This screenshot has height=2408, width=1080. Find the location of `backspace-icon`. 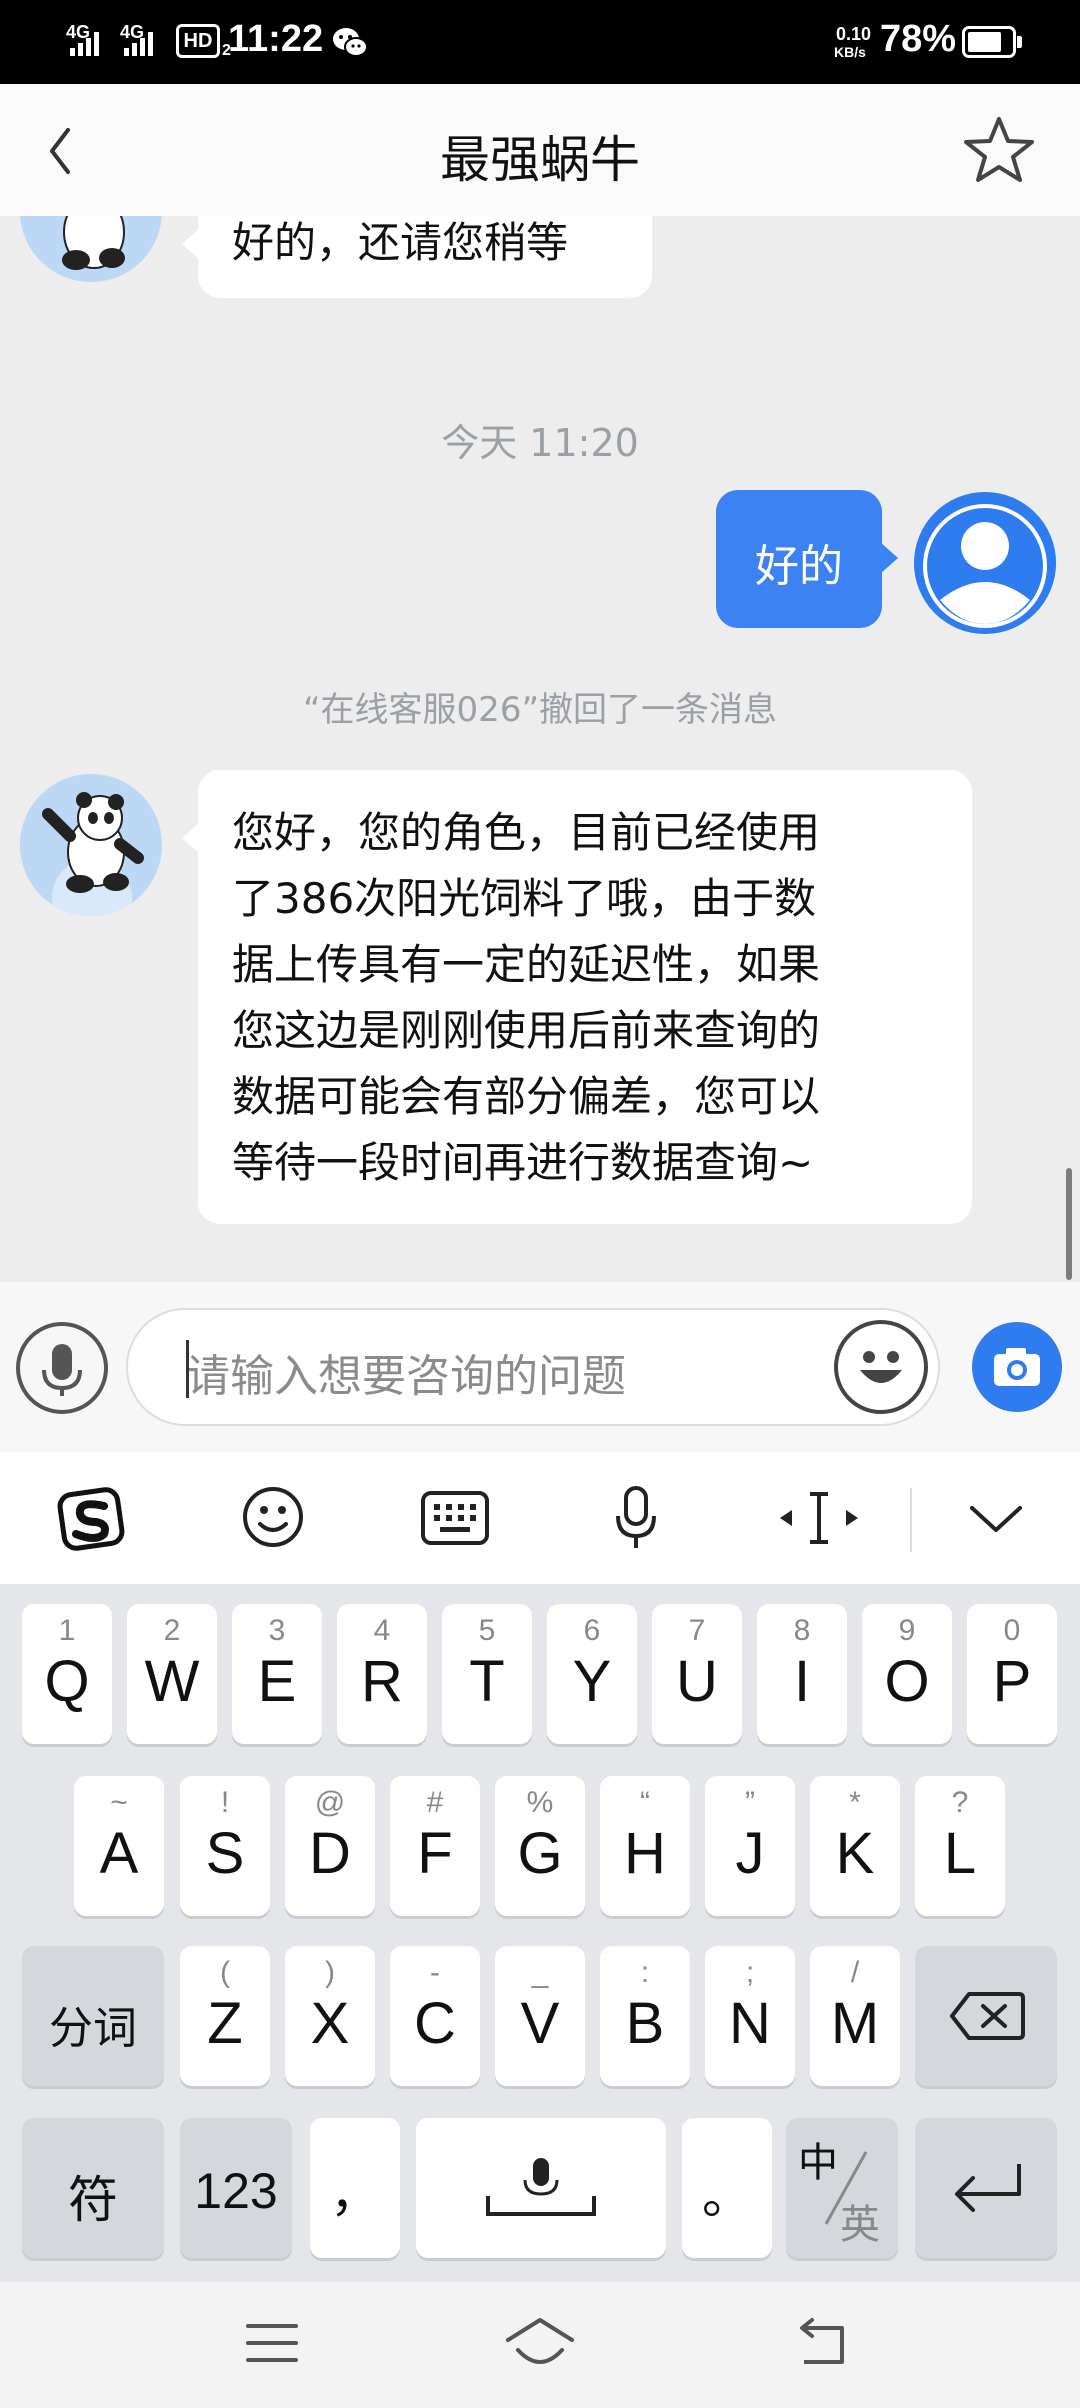

backspace-icon is located at coordinates (987, 2016).